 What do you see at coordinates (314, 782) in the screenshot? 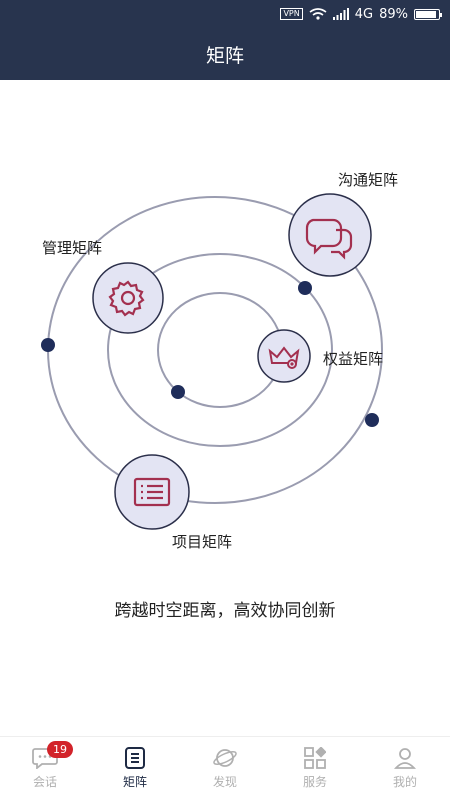
I see `tab-label: 服务` at bounding box center [314, 782].